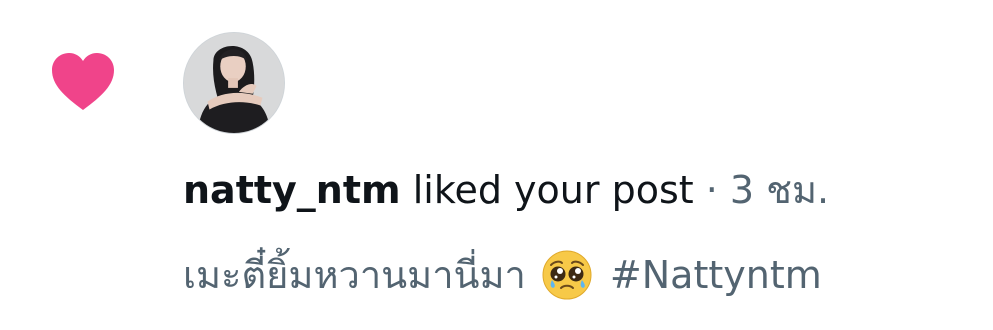  What do you see at coordinates (567, 275) in the screenshot?
I see `pleading-face-emoji-icon` at bounding box center [567, 275].